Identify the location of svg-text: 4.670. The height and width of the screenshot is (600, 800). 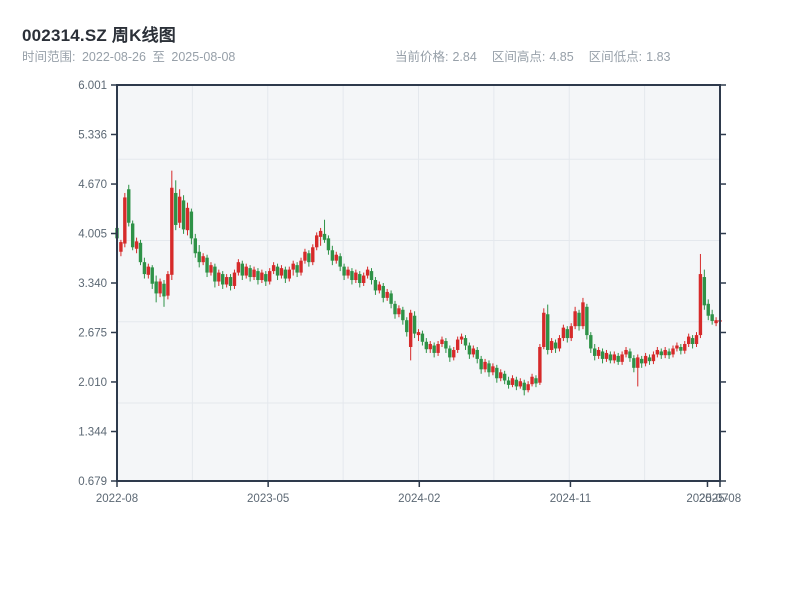
(92, 185).